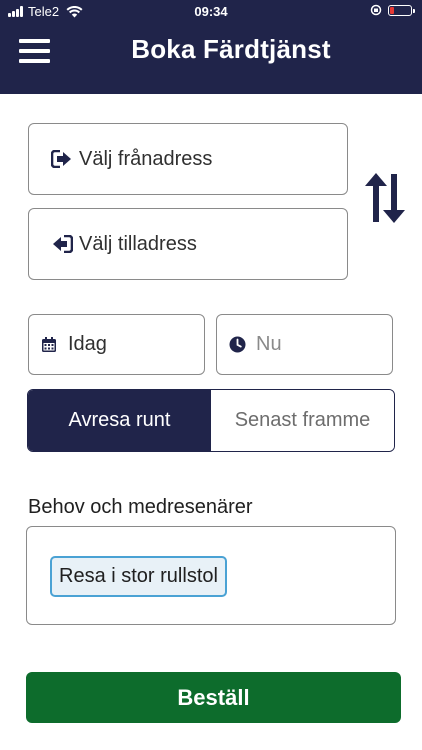 This screenshot has height=750, width=422. I want to click on time-picker: Nu, so click(304, 344).